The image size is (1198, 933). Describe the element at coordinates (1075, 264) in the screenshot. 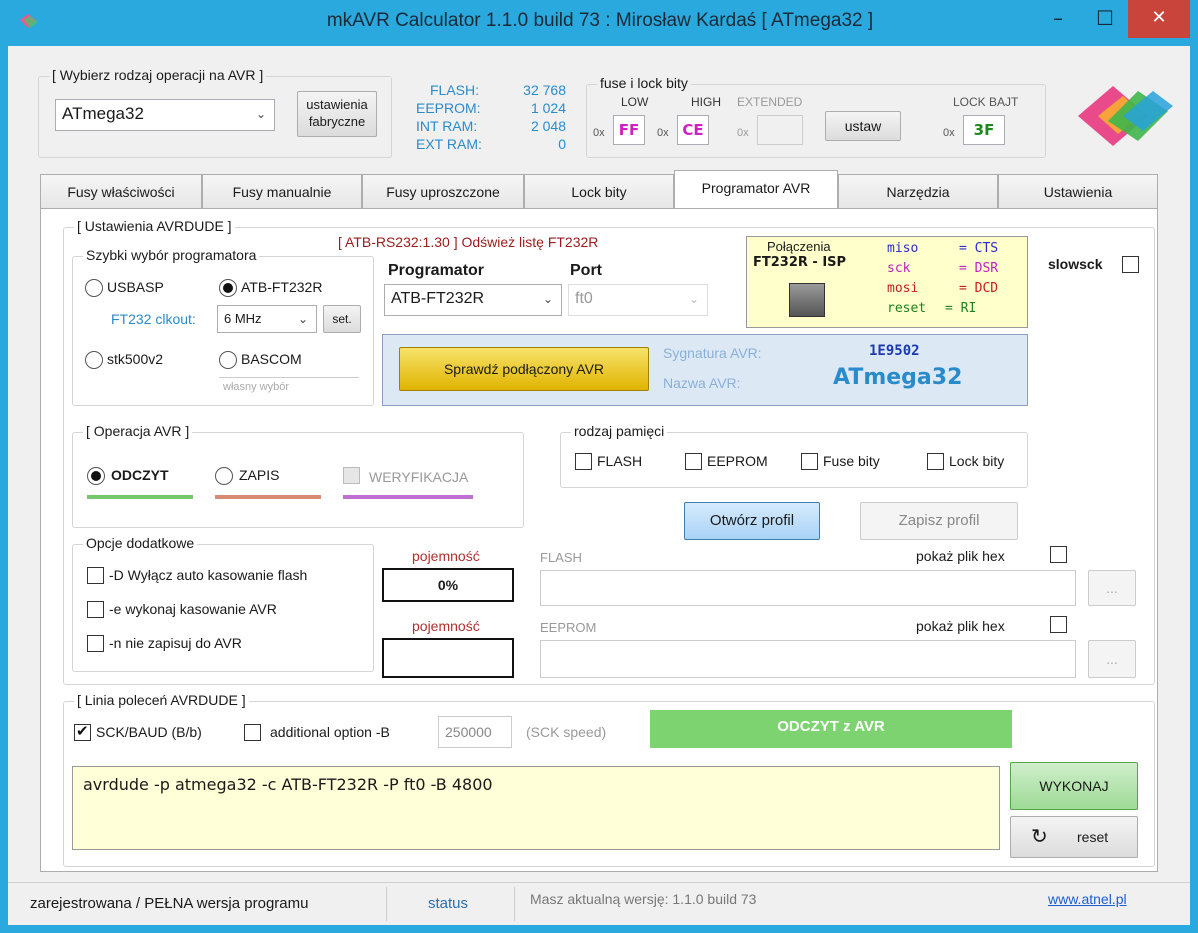

I see `slowsck-label: slowsck` at that location.